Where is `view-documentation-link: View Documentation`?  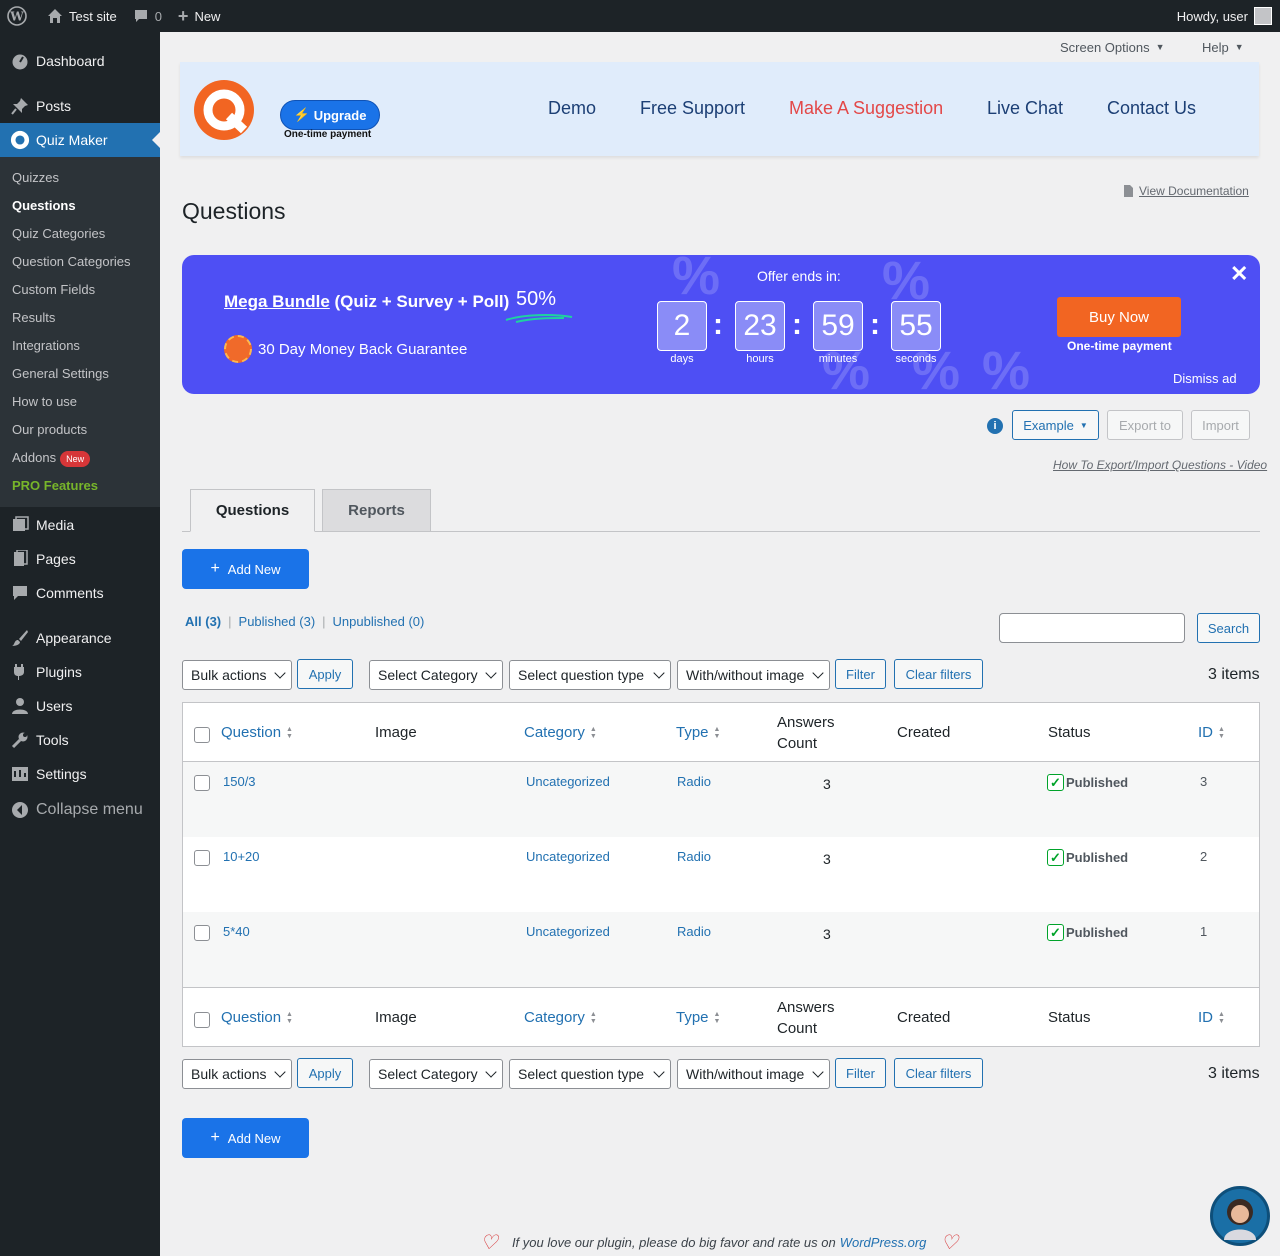 view-documentation-link: View Documentation is located at coordinates (1186, 191).